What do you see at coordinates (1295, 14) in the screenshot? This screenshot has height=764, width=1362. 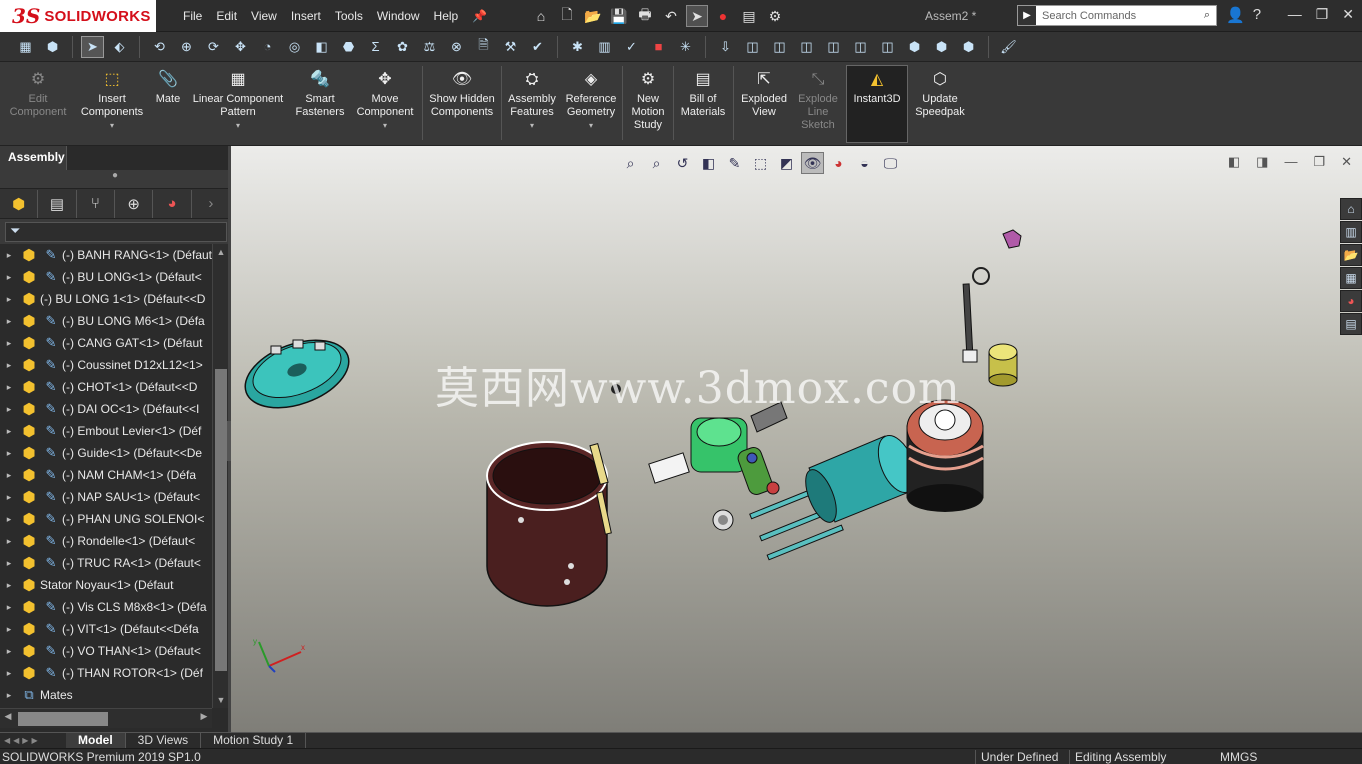 I see `minimize-icon: —` at bounding box center [1295, 14].